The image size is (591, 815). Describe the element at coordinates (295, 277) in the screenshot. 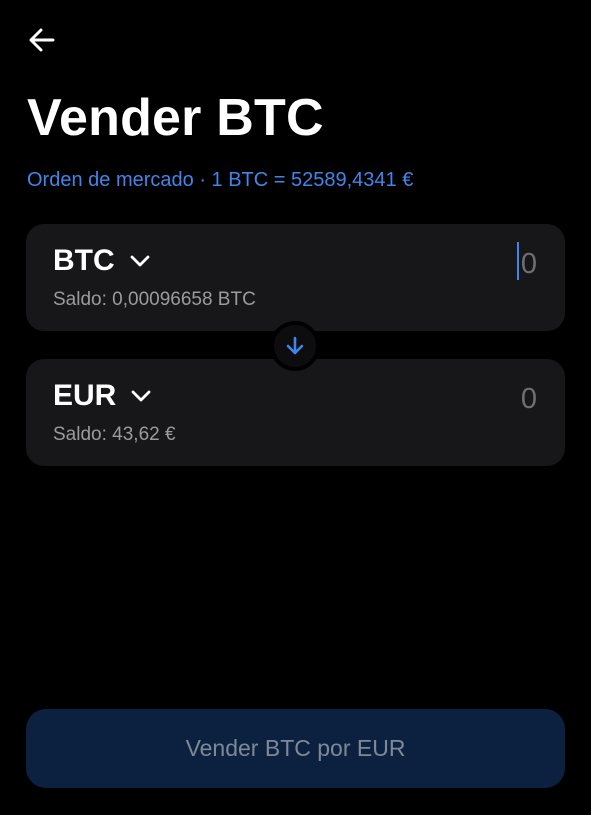

I see `sell-currency-card: BTC Saldo: 0,00096658 BTC` at that location.